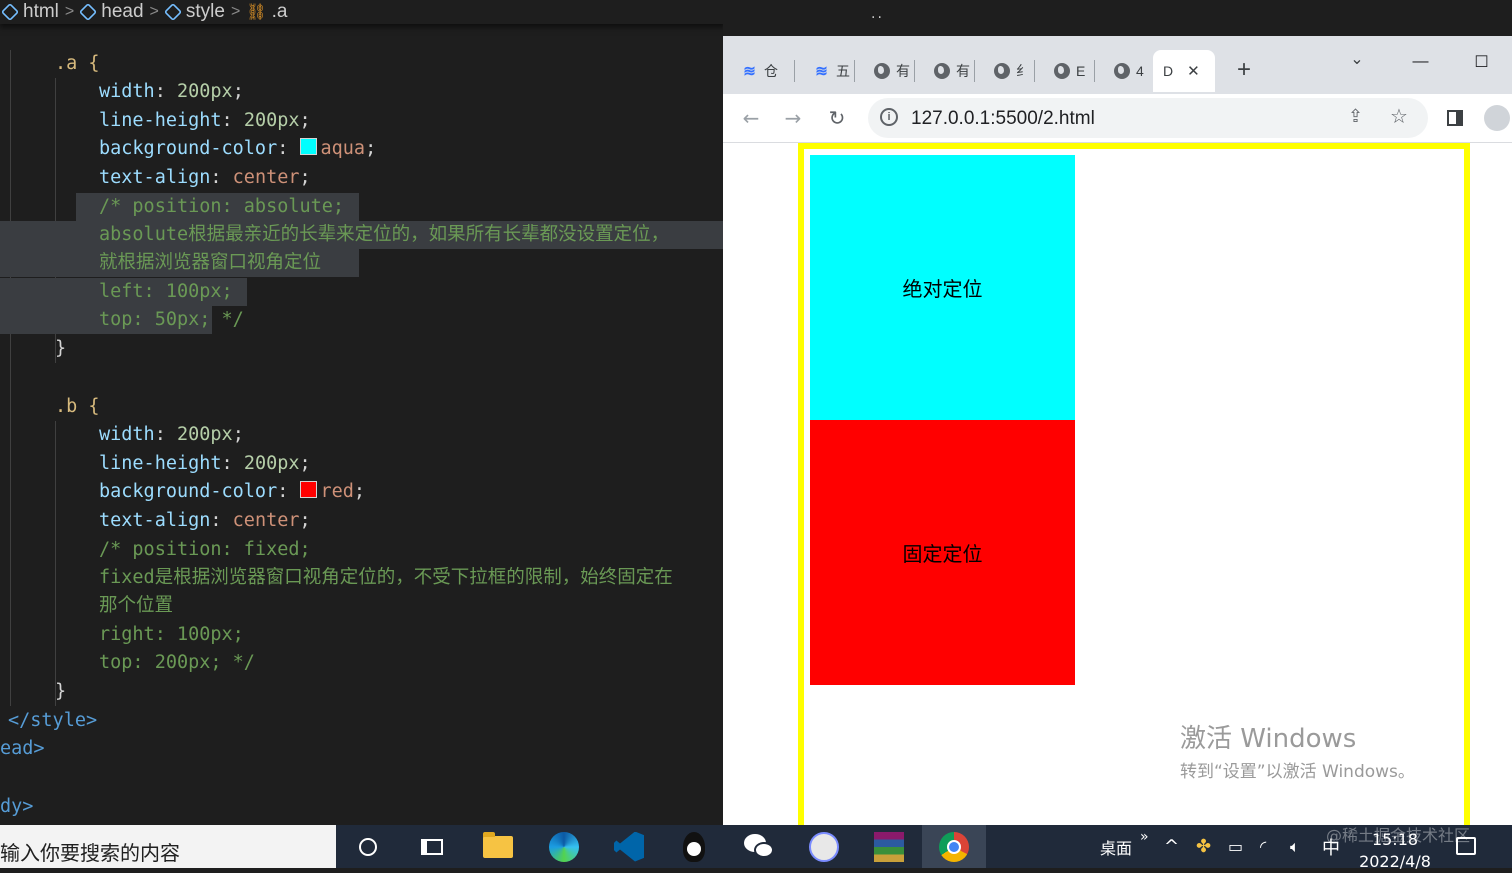 This screenshot has height=873, width=1512. What do you see at coordinates (256, 12) in the screenshot?
I see `selector-icon: ⛓` at bounding box center [256, 12].